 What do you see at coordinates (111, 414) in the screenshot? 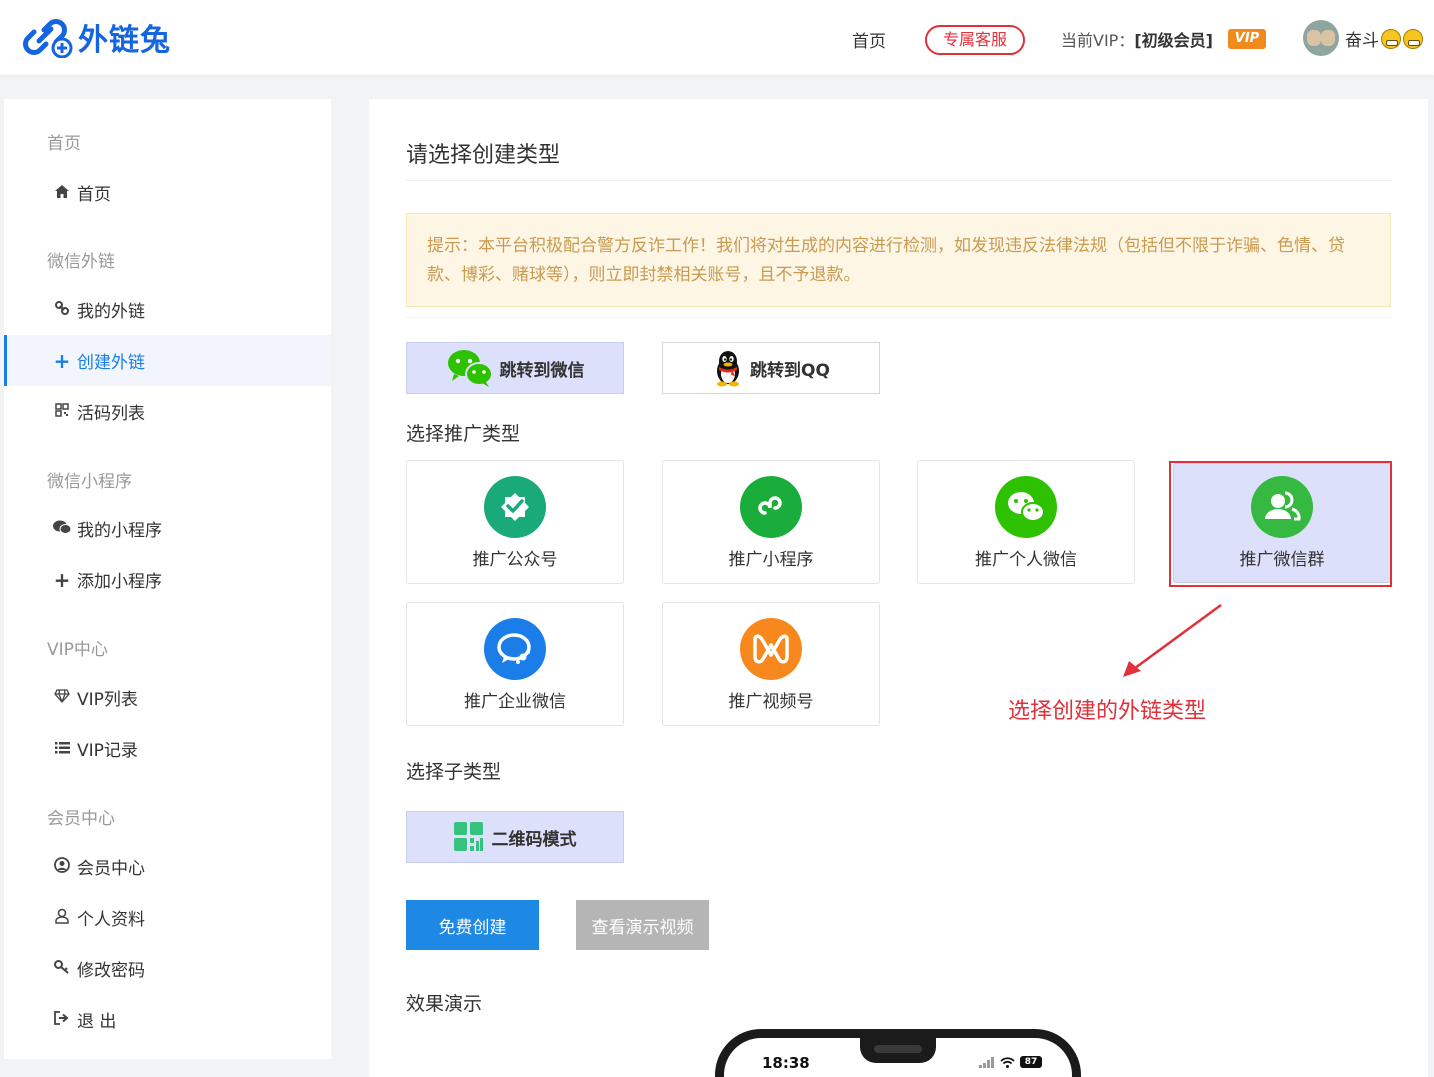
I see `sidebar-item-label: 活码列表` at bounding box center [111, 414].